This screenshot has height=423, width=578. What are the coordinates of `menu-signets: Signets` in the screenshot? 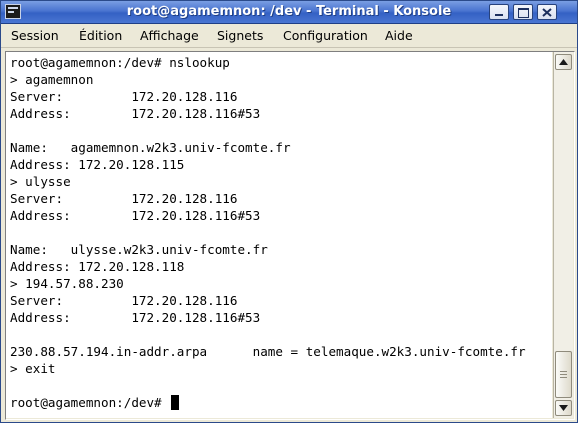 It's located at (240, 35).